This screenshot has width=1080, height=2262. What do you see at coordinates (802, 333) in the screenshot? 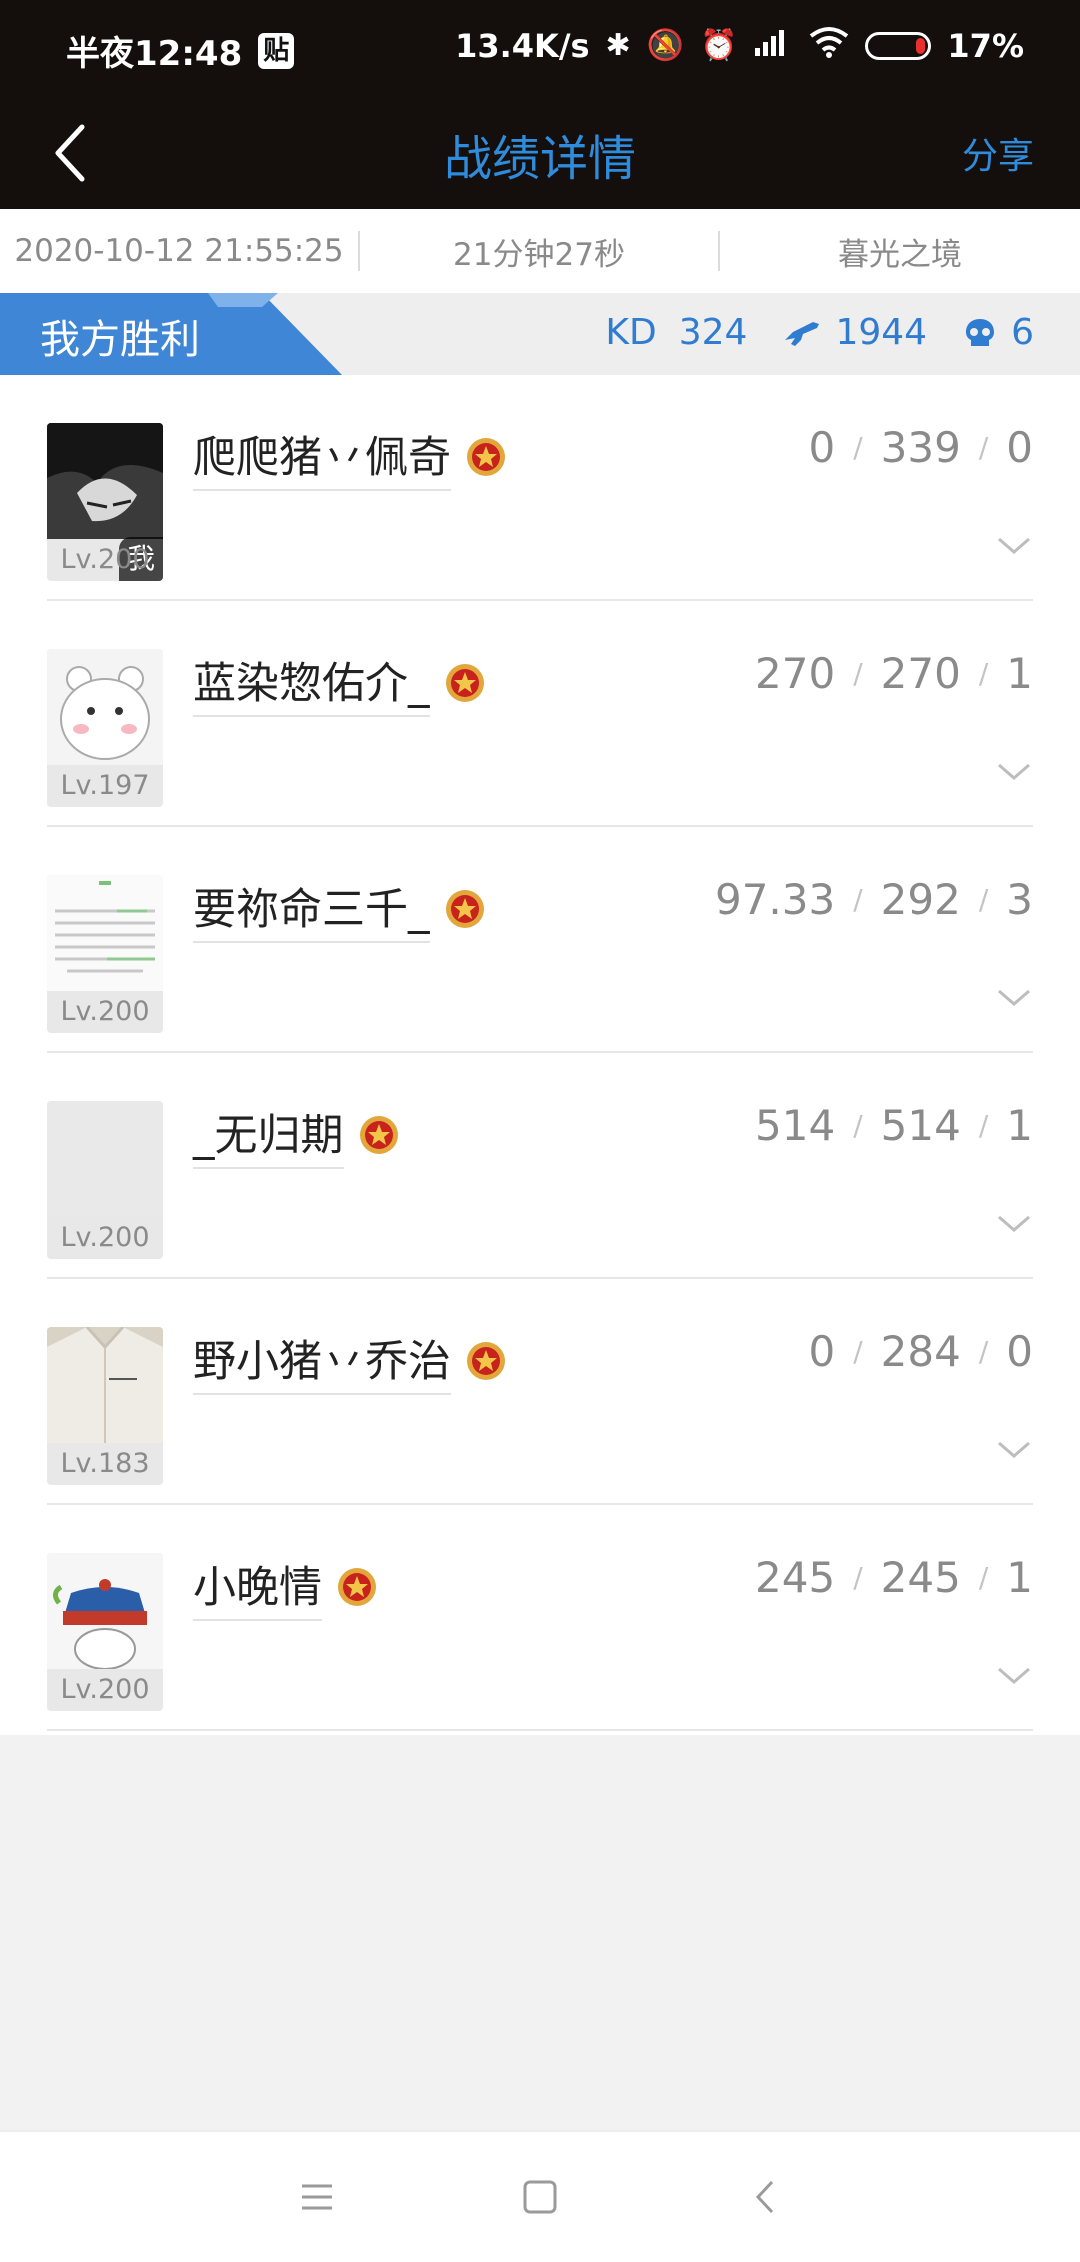
I see `gun-icon` at bounding box center [802, 333].